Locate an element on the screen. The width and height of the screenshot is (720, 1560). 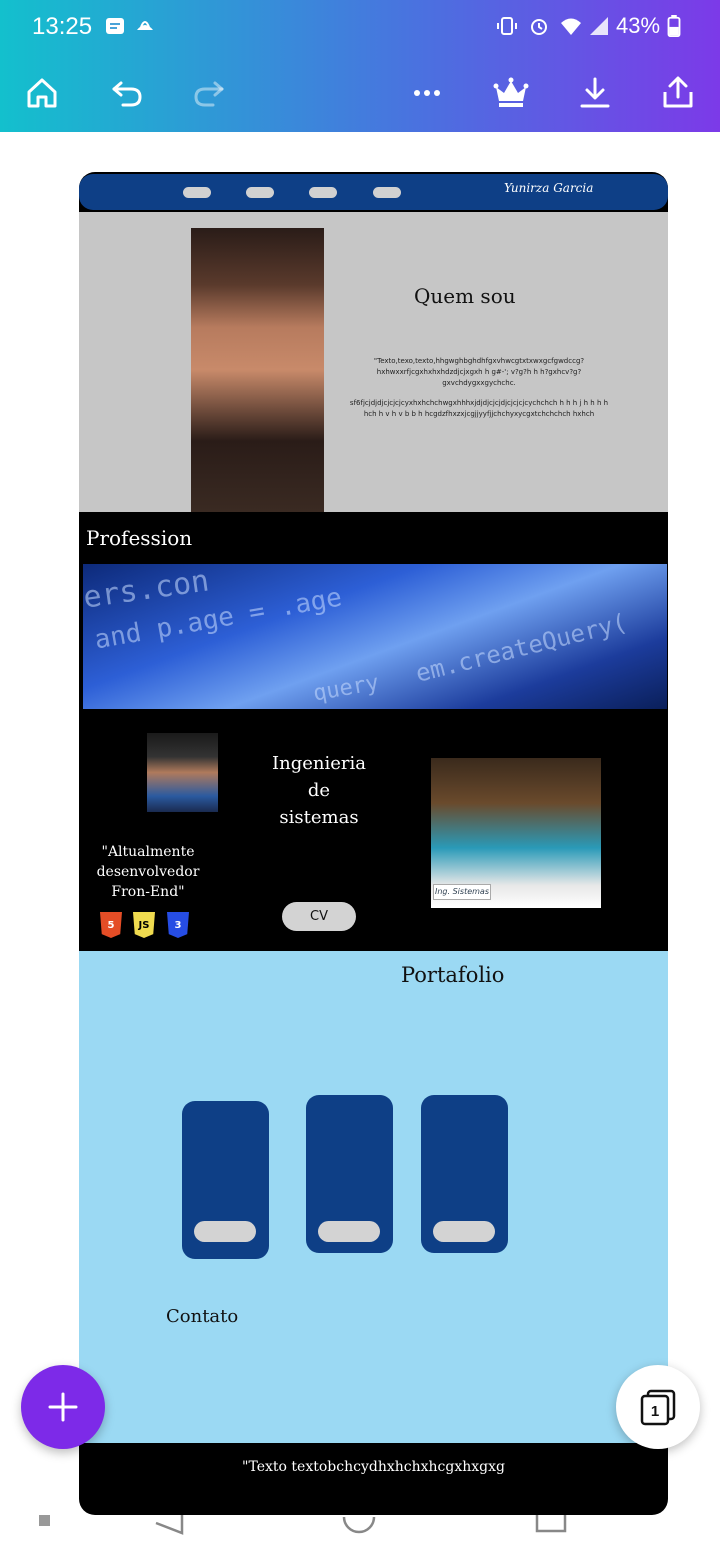
message-icon is located at coordinates (115, 26).